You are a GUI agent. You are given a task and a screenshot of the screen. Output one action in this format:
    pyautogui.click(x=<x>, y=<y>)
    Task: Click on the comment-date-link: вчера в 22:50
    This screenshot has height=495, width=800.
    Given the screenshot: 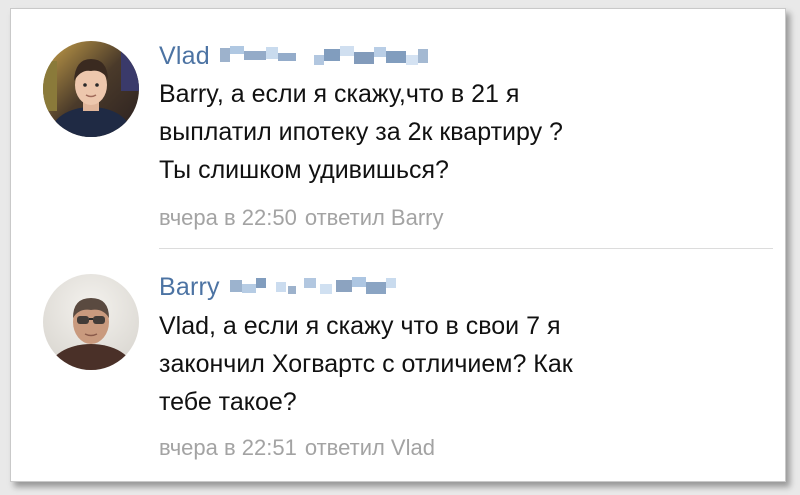 What is the action you would take?
    pyautogui.click(x=228, y=218)
    